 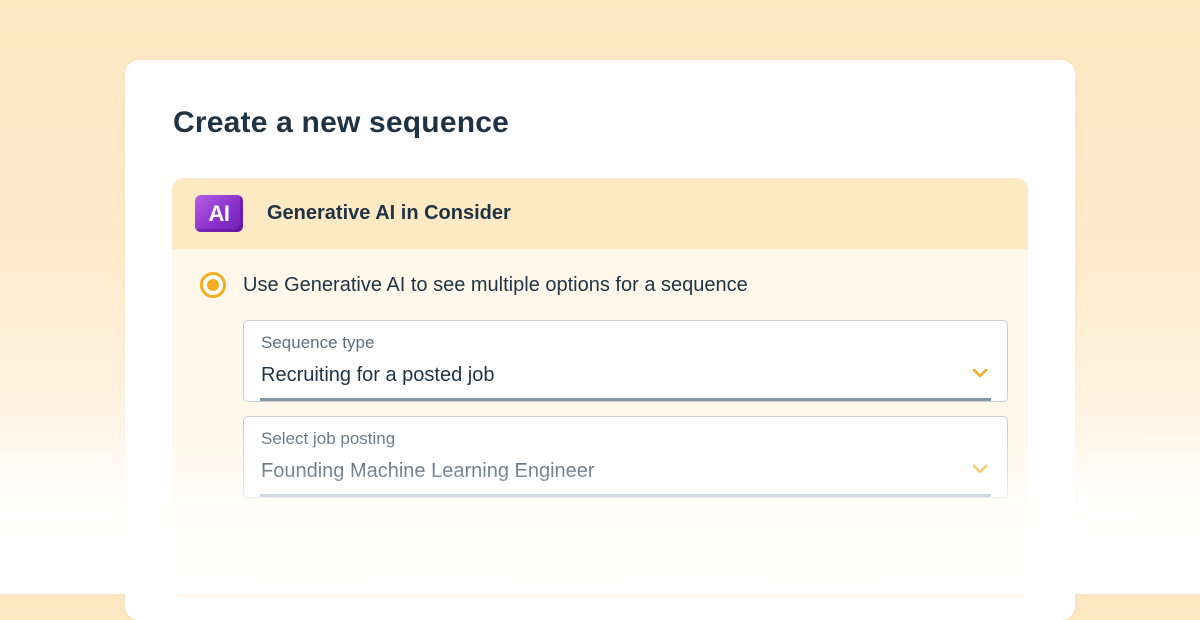 I want to click on ai-badge-icon: AI, so click(x=219, y=213).